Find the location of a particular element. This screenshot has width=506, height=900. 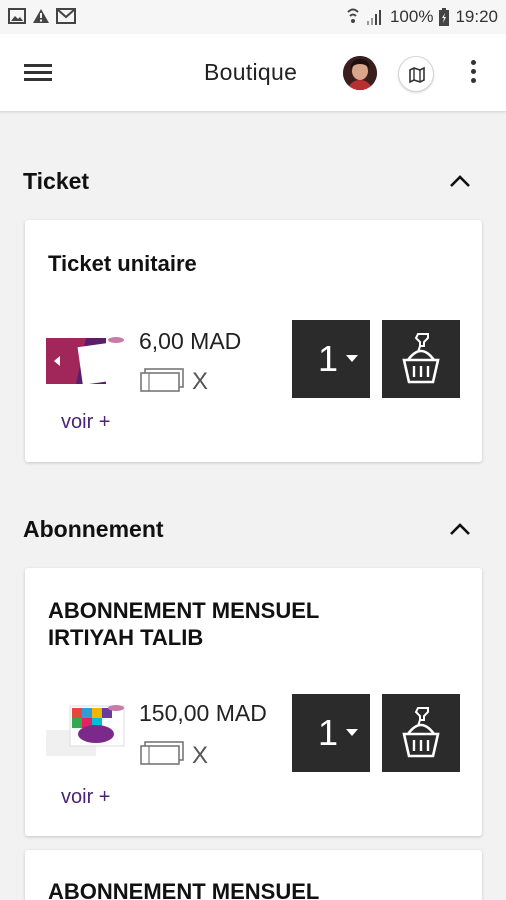

battery-percent: 100% is located at coordinates (411, 16).